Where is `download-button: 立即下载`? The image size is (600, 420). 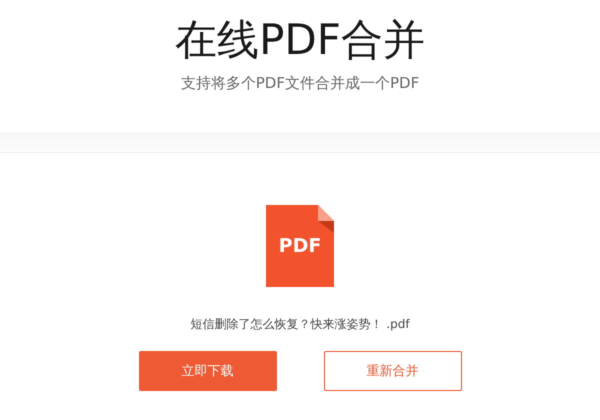 download-button: 立即下载 is located at coordinates (207, 371).